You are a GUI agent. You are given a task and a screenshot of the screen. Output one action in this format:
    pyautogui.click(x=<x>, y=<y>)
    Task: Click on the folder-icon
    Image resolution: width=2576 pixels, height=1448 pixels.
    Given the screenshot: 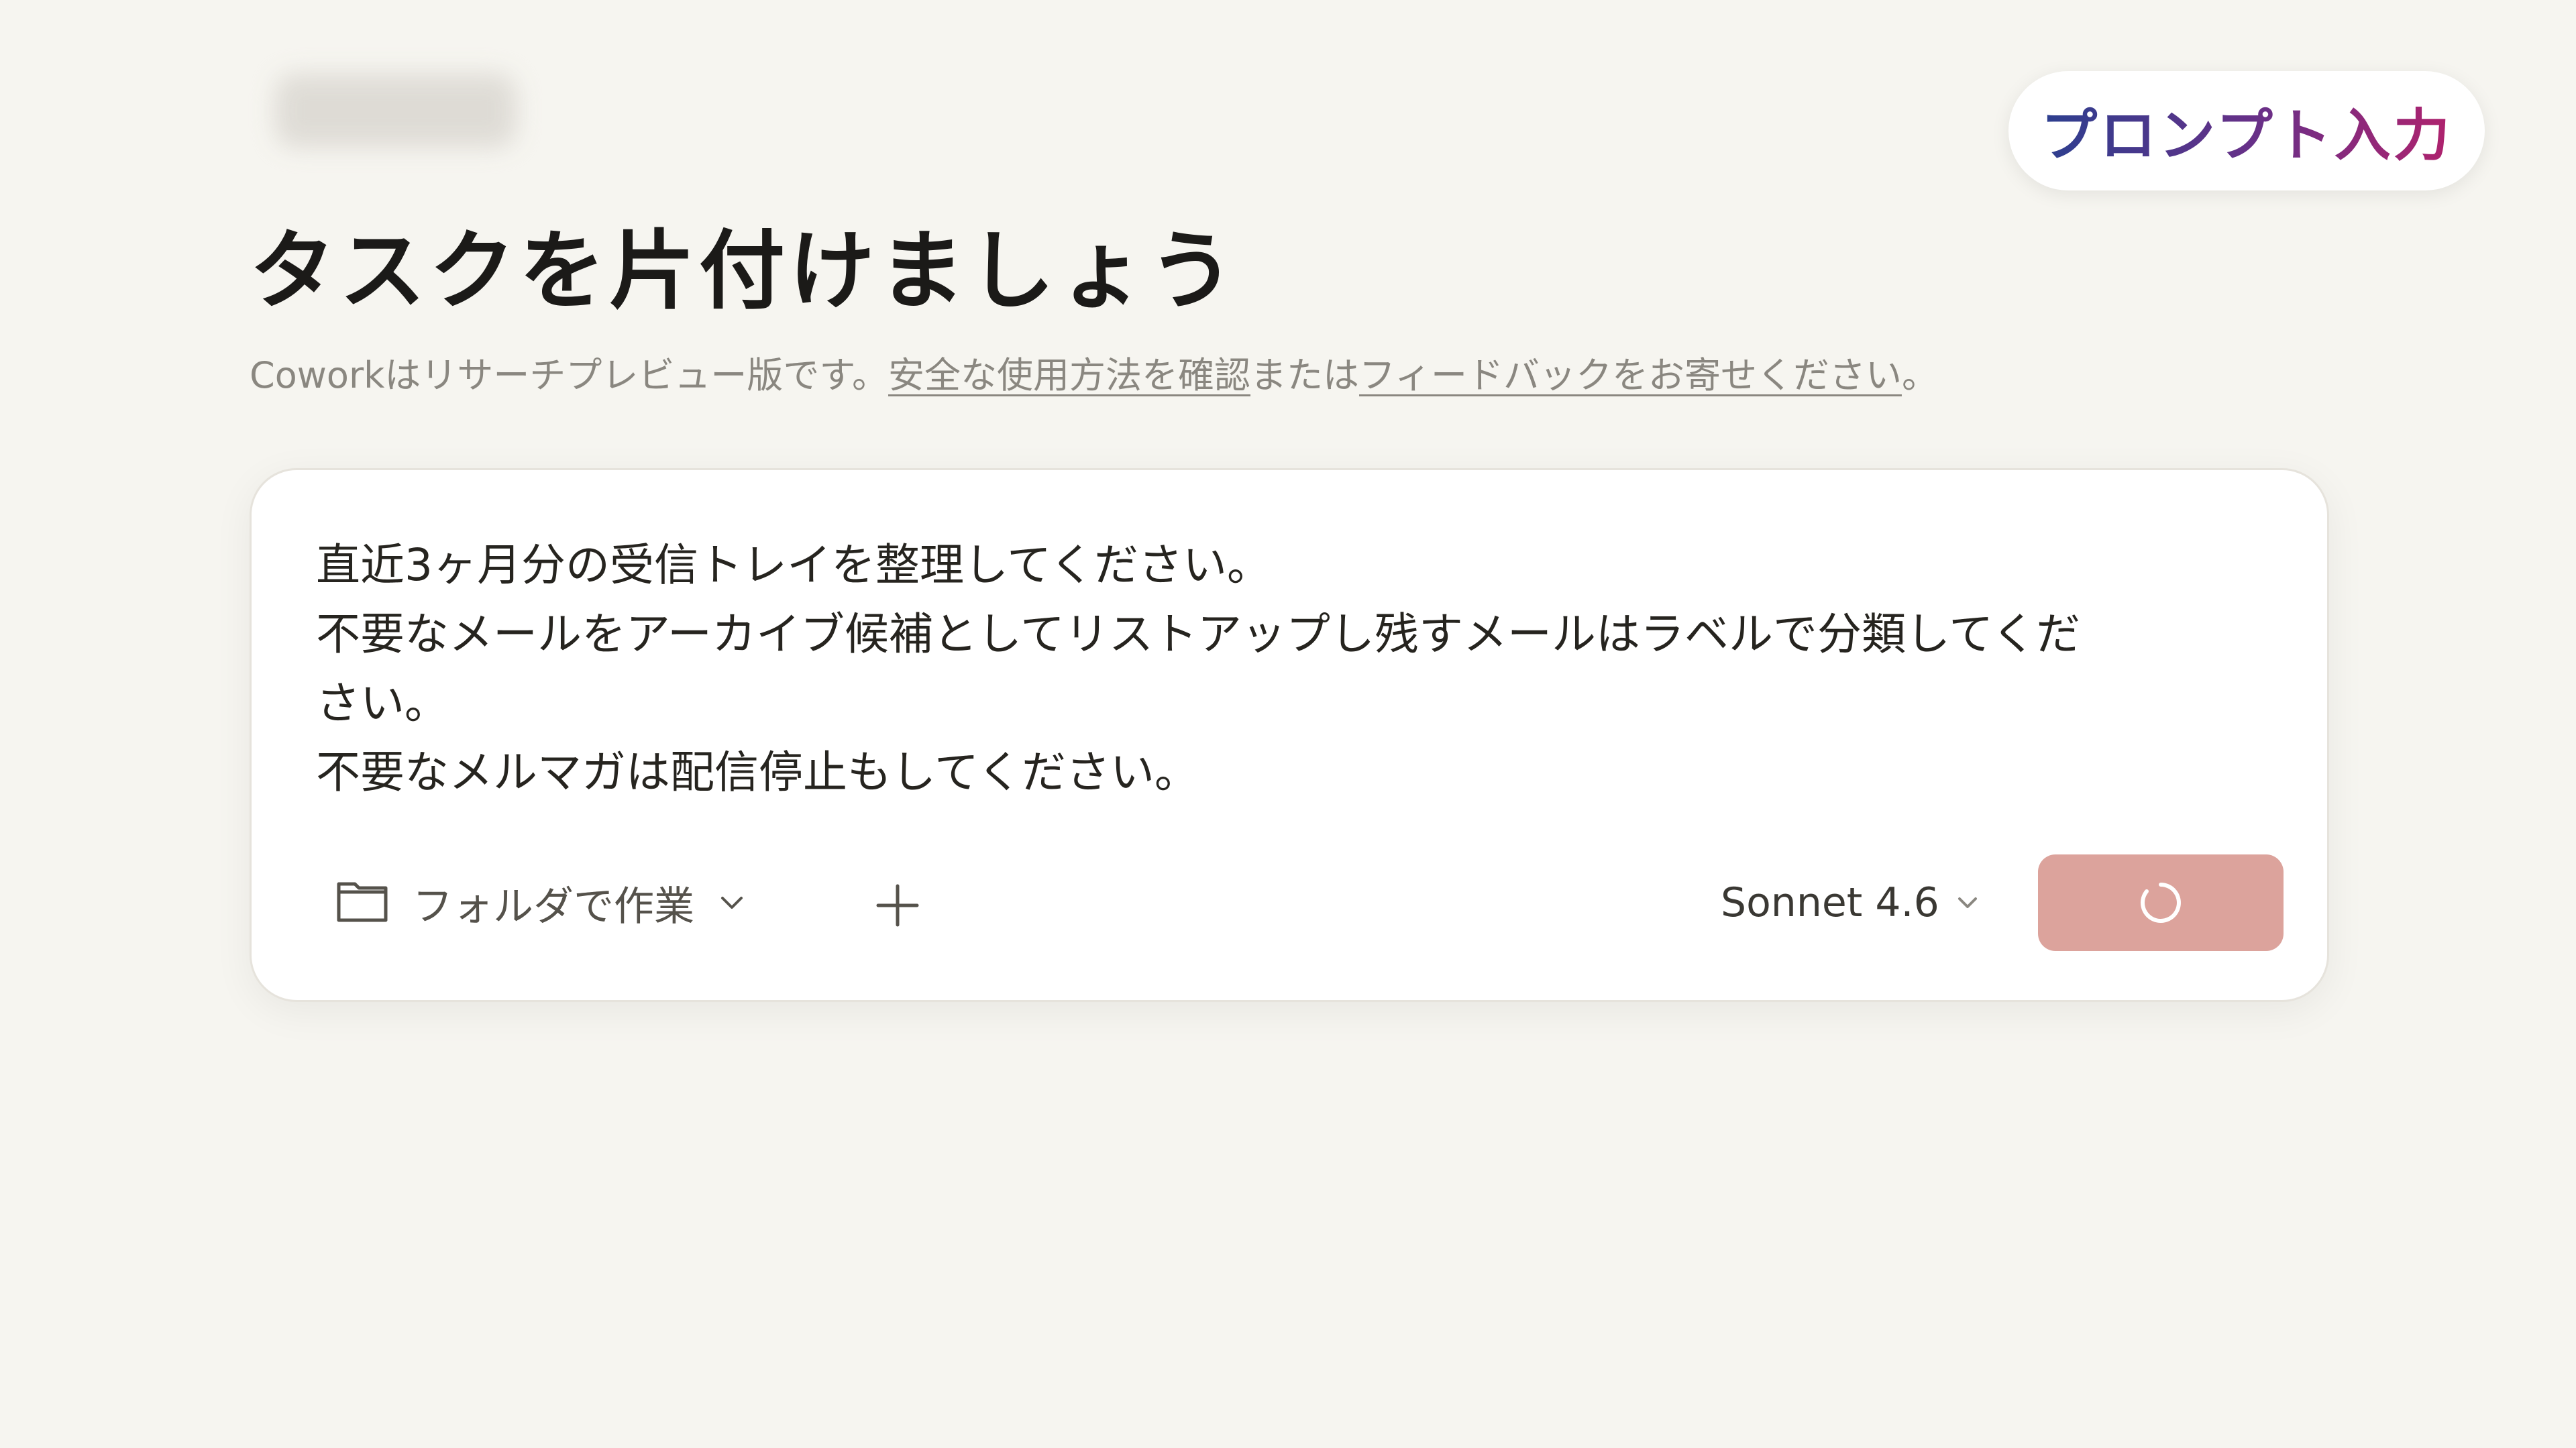 What is the action you would take?
    pyautogui.click(x=362, y=902)
    